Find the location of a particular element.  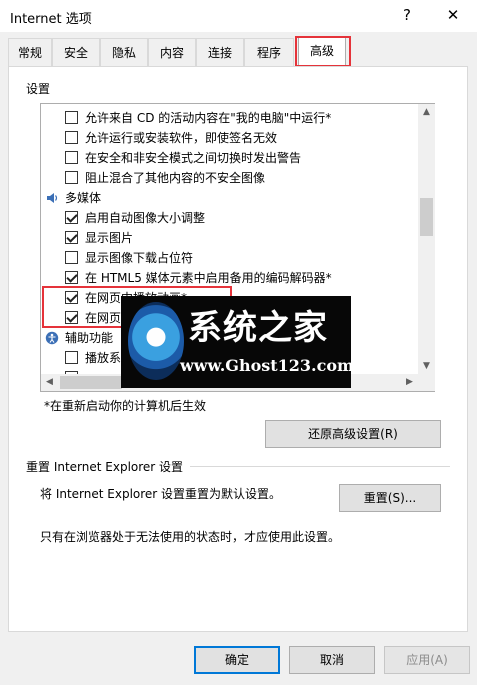

category-label: 辅助功能 is located at coordinates (89, 338).